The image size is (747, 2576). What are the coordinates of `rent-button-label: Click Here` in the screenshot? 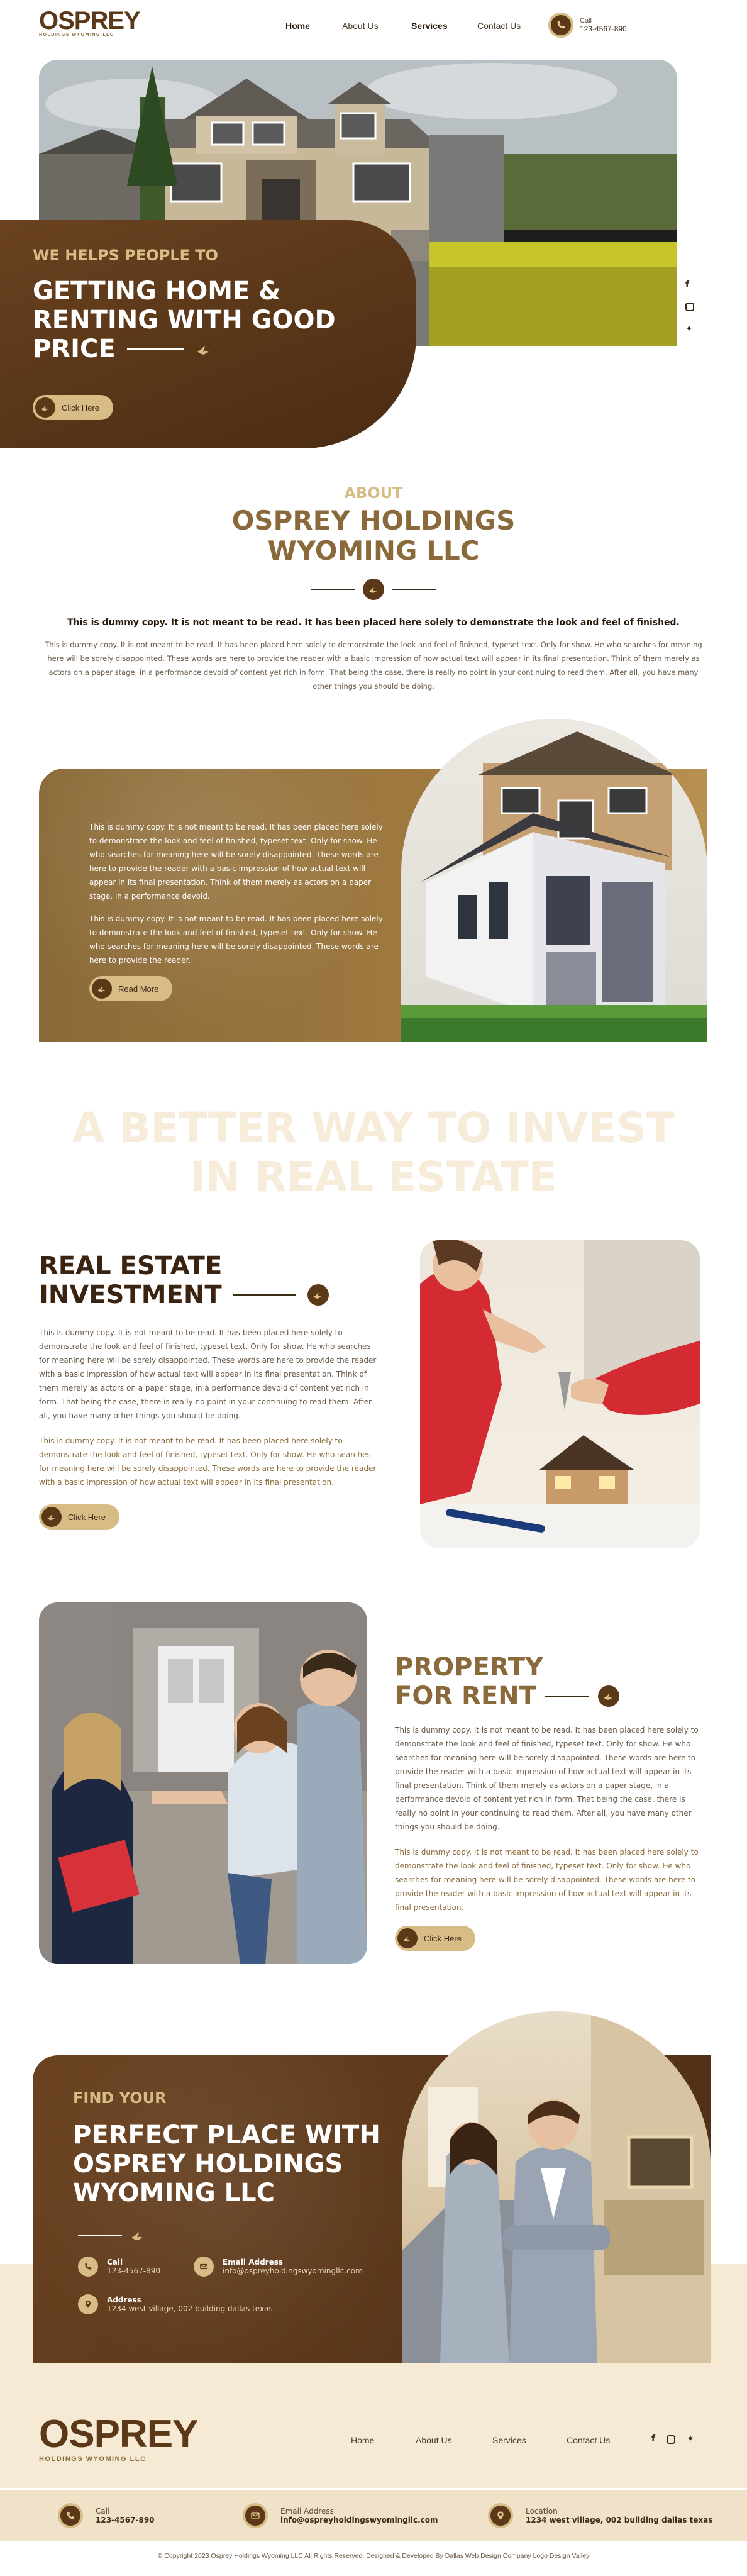 It's located at (443, 1938).